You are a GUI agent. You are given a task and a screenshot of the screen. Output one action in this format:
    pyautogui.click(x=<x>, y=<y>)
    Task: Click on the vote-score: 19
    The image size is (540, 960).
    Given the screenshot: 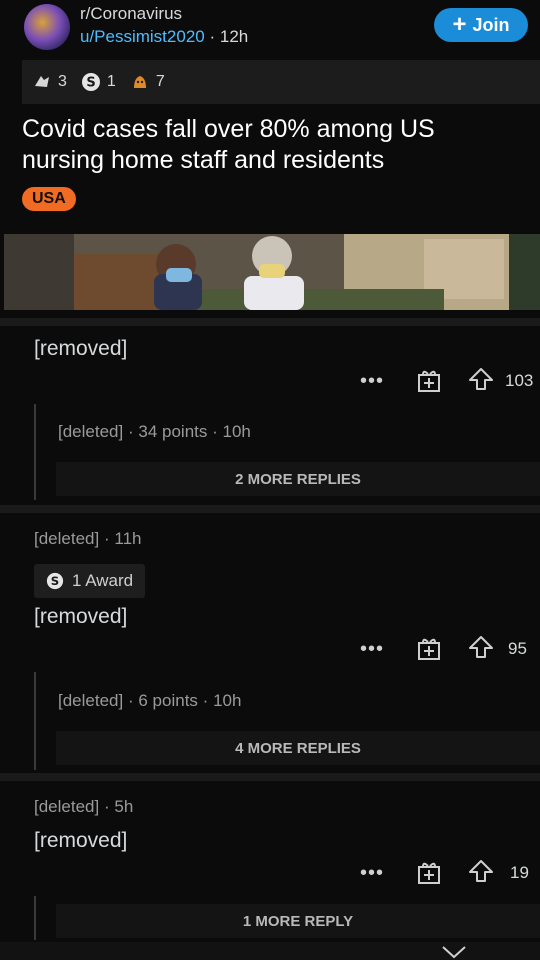 What is the action you would take?
    pyautogui.click(x=519, y=872)
    